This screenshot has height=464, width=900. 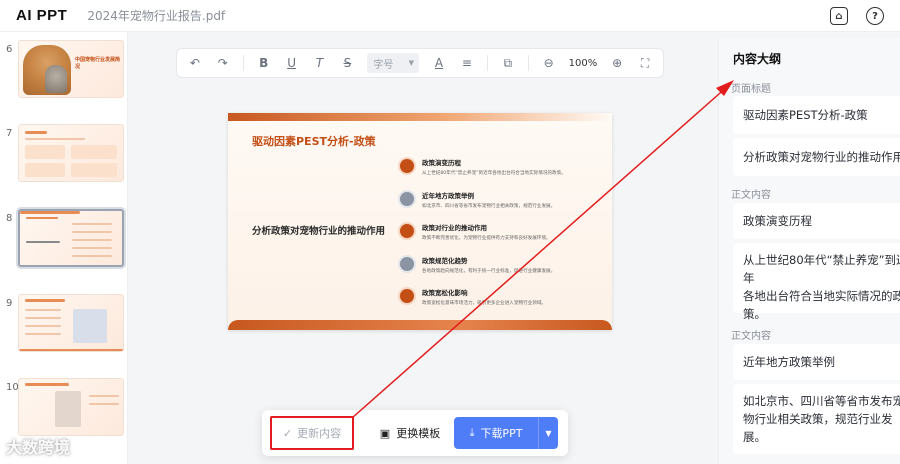 I want to click on slide-subtitle: 分析政策对宠物行业的推动作用, so click(x=318, y=230).